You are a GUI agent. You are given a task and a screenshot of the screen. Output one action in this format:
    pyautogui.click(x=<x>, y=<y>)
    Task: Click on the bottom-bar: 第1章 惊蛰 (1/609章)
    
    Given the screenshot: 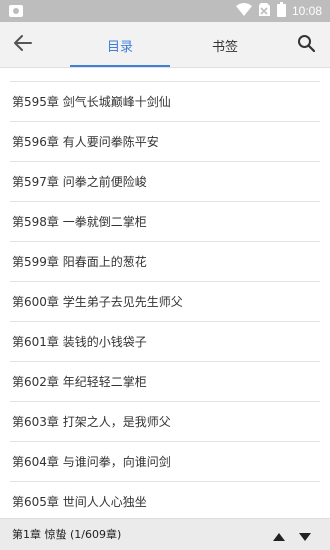 What is the action you would take?
    pyautogui.click(x=165, y=534)
    